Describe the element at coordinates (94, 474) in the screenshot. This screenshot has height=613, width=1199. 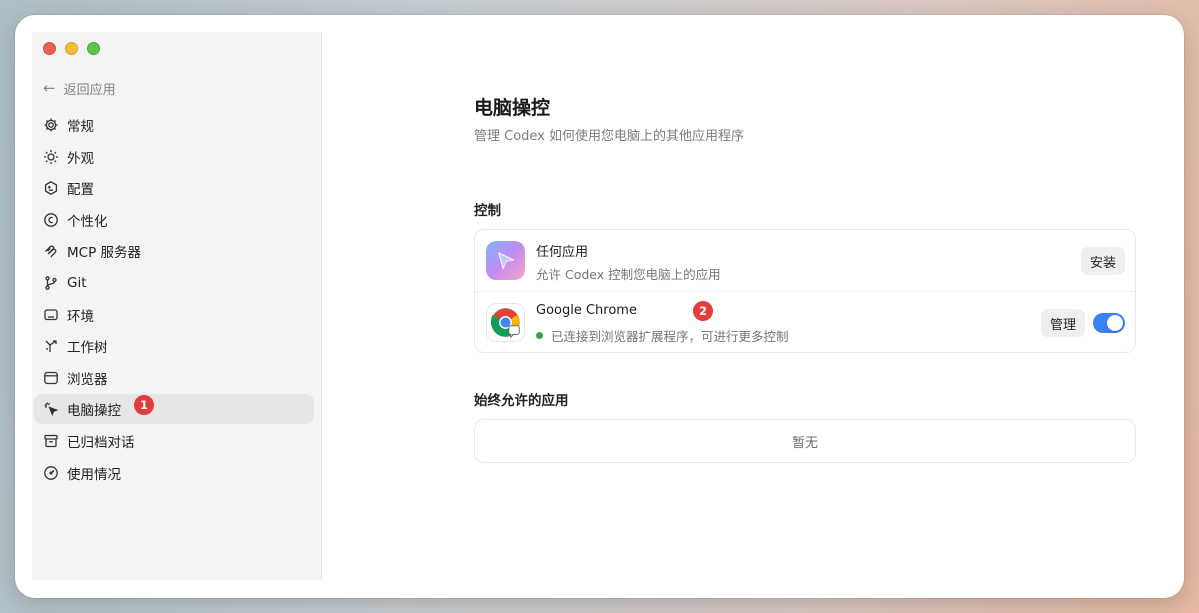
I see `sidebar-item-label: 使用情况` at that location.